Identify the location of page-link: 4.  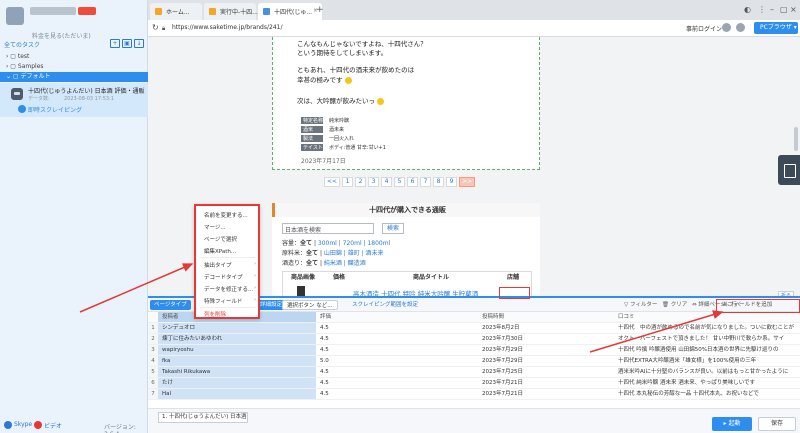
(387, 182).